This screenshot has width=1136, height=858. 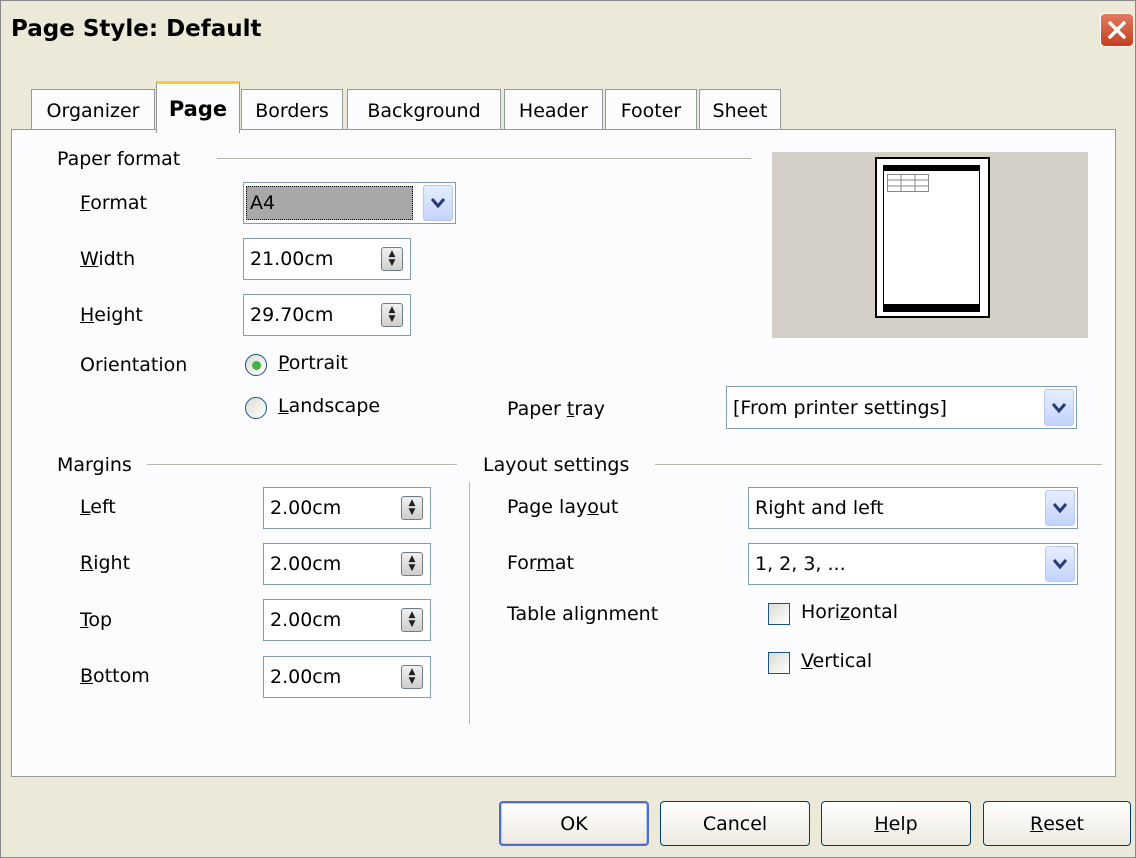 What do you see at coordinates (94, 465) in the screenshot?
I see `margins-group-title: Margins` at bounding box center [94, 465].